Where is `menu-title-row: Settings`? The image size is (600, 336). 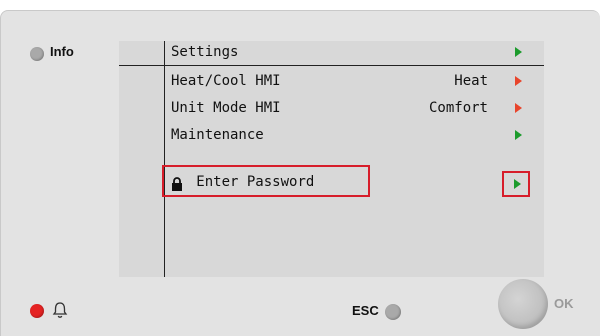 menu-title-row: Settings is located at coordinates (331, 52).